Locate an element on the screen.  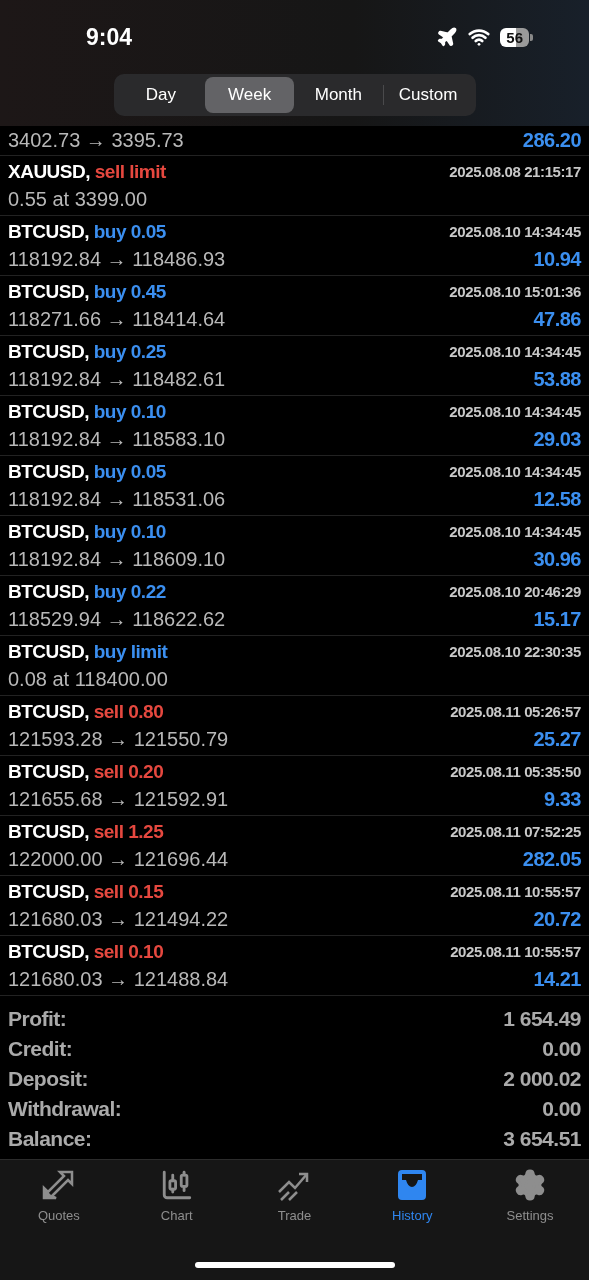
deal-profit: 10.94 is located at coordinates (557, 259).